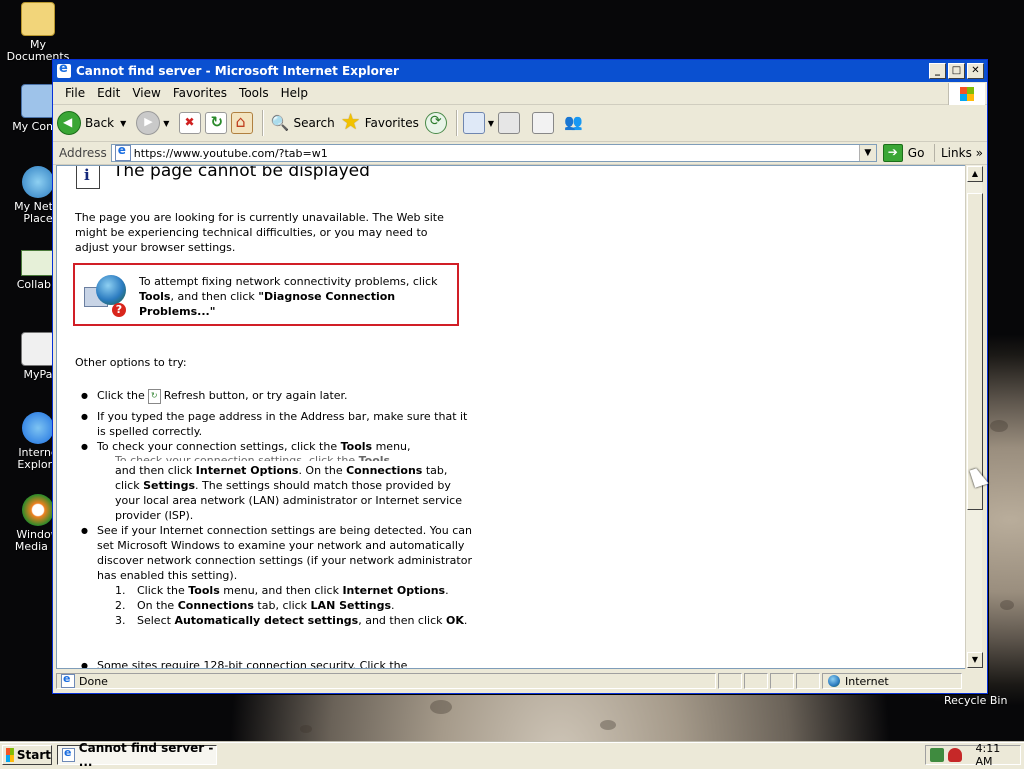  Describe the element at coordinates (93, 123) in the screenshot. I see `back-button: Back ▼` at that location.